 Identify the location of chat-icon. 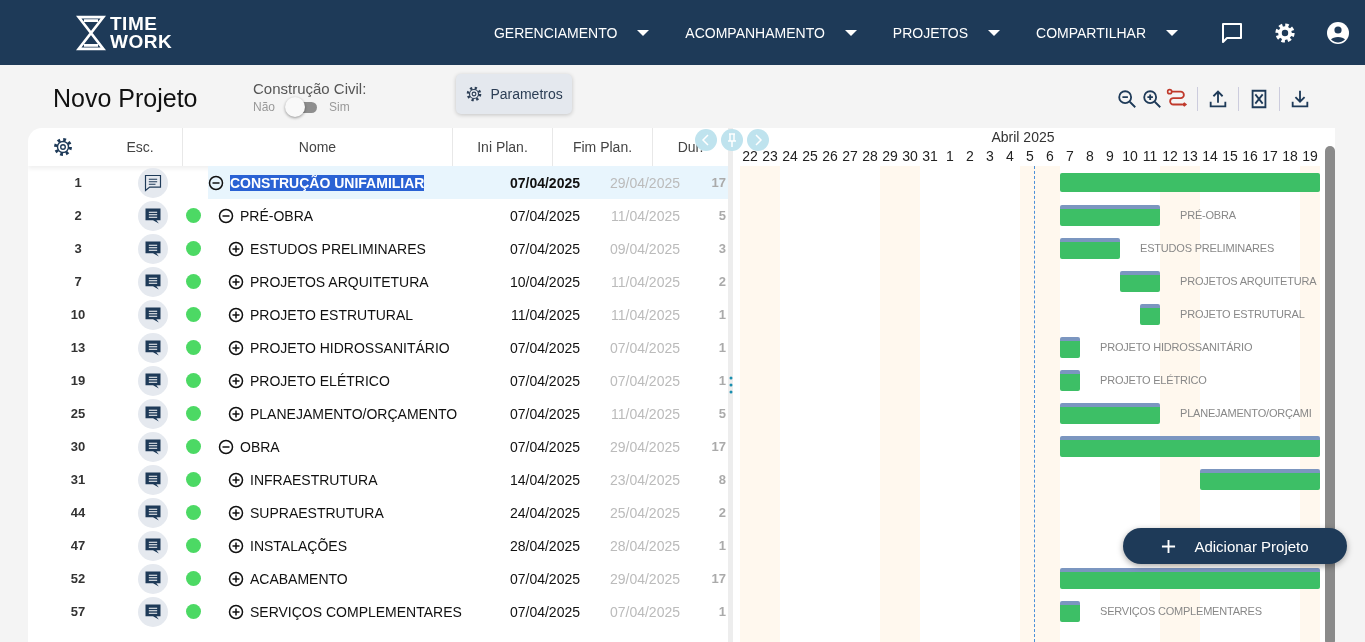
(1232, 32).